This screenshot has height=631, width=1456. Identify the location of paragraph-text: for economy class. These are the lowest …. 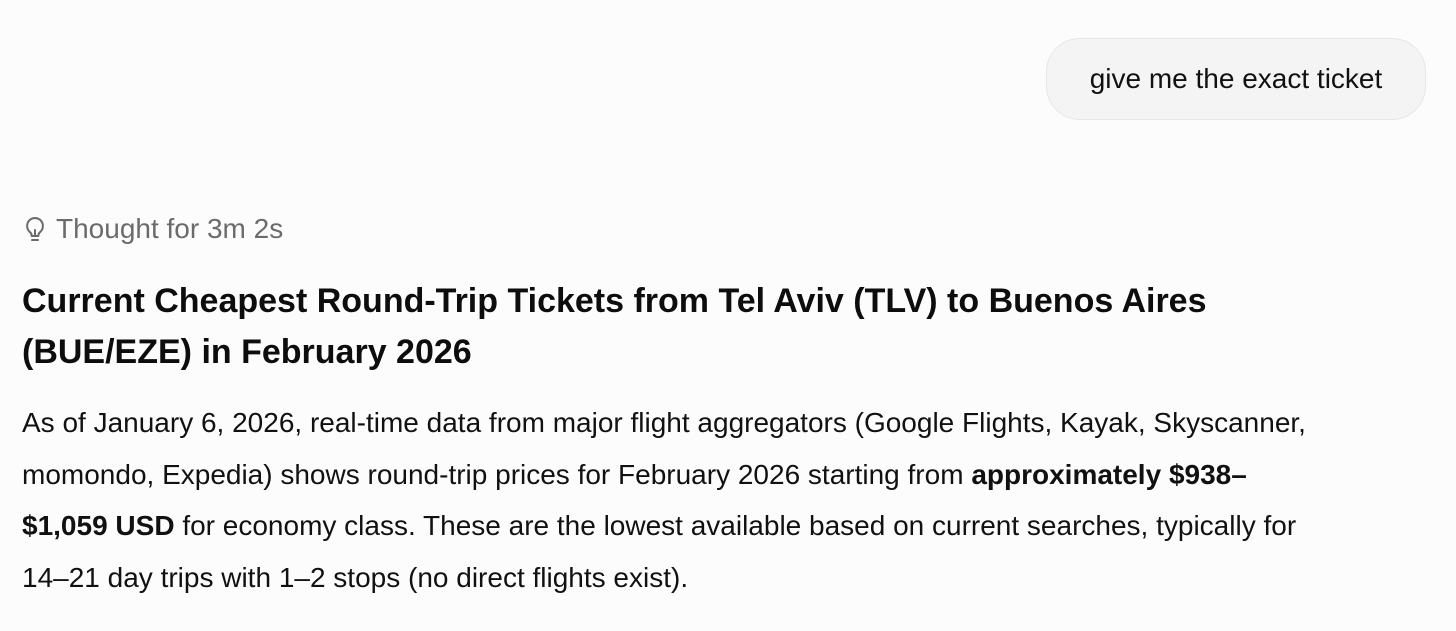
(735, 525).